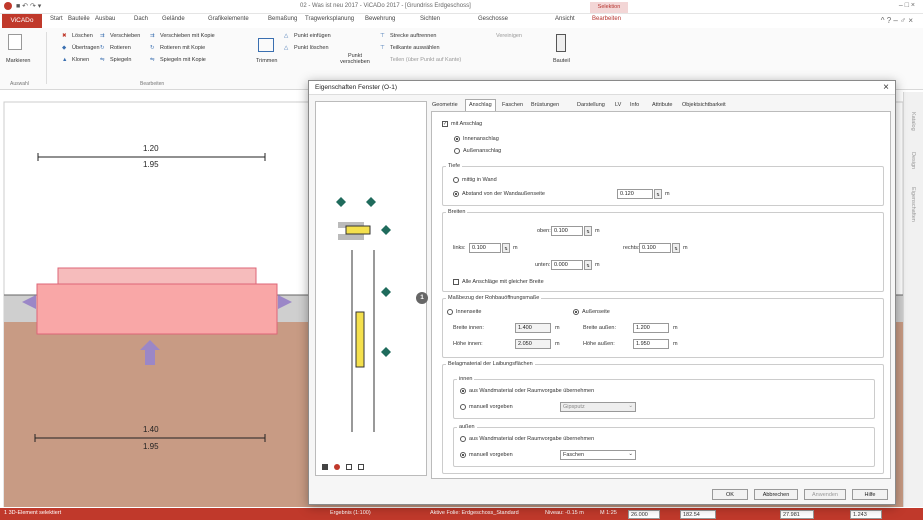 The image size is (923, 520). What do you see at coordinates (157, 309) in the screenshot?
I see `window-body` at bounding box center [157, 309].